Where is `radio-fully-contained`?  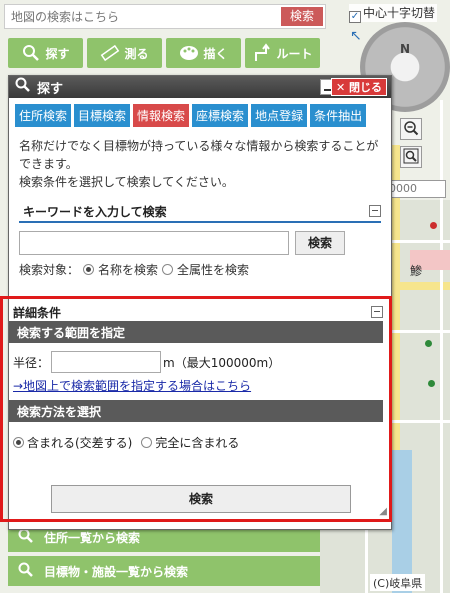 radio-fully-contained is located at coordinates (147, 442).